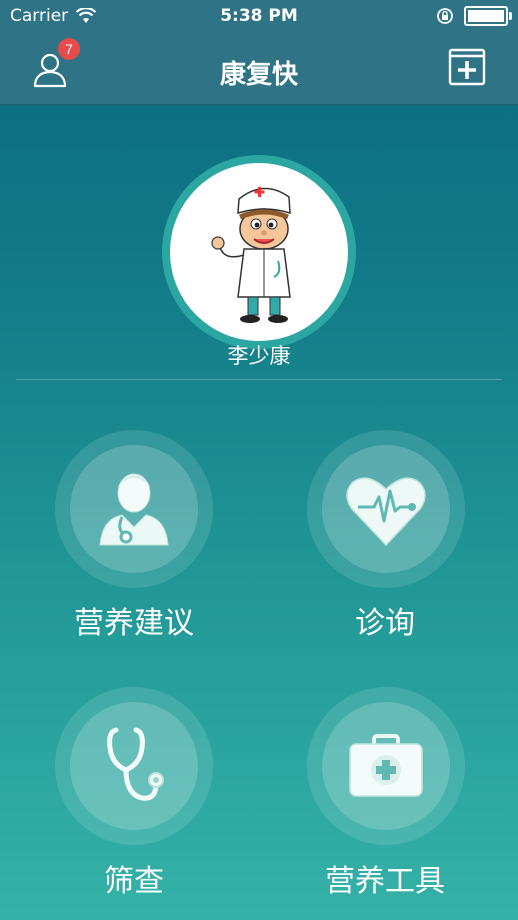 The image size is (518, 920). I want to click on avatar, so click(259, 252).